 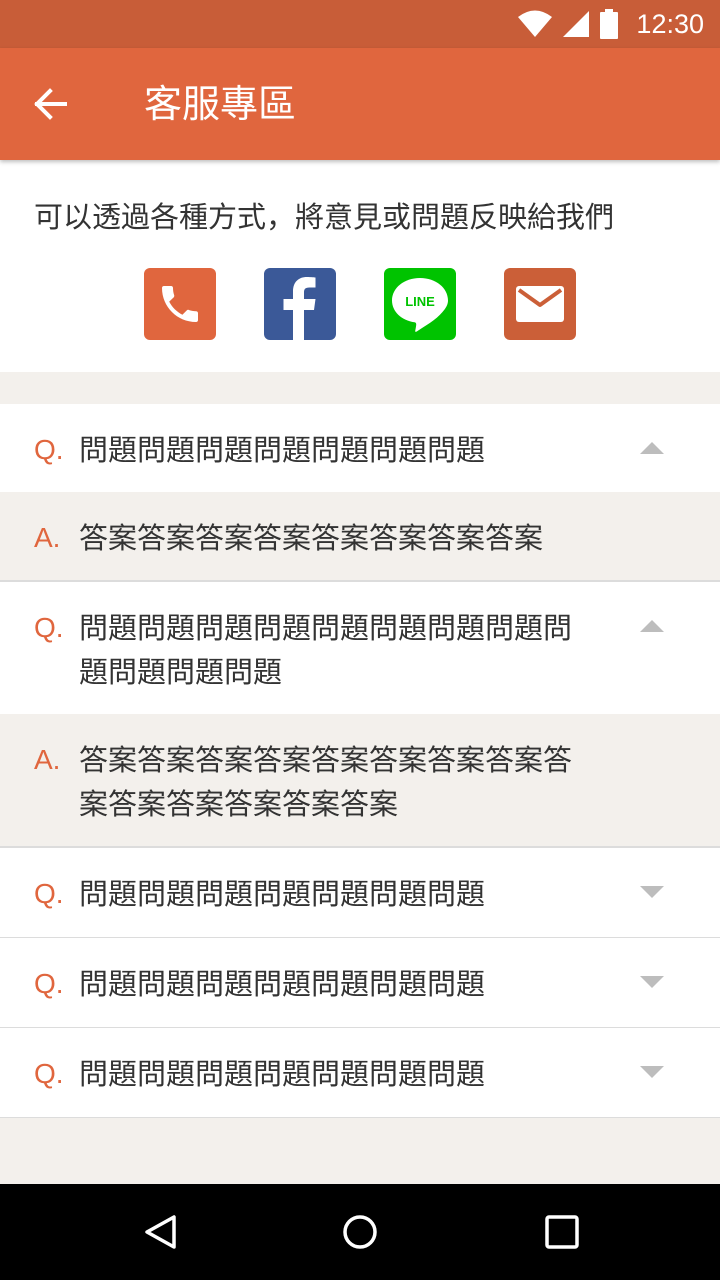 I want to click on faq-answer: A. 答案答案答案答案答案答案答案答案答案答案答案答案答案答案, so click(x=360, y=781).